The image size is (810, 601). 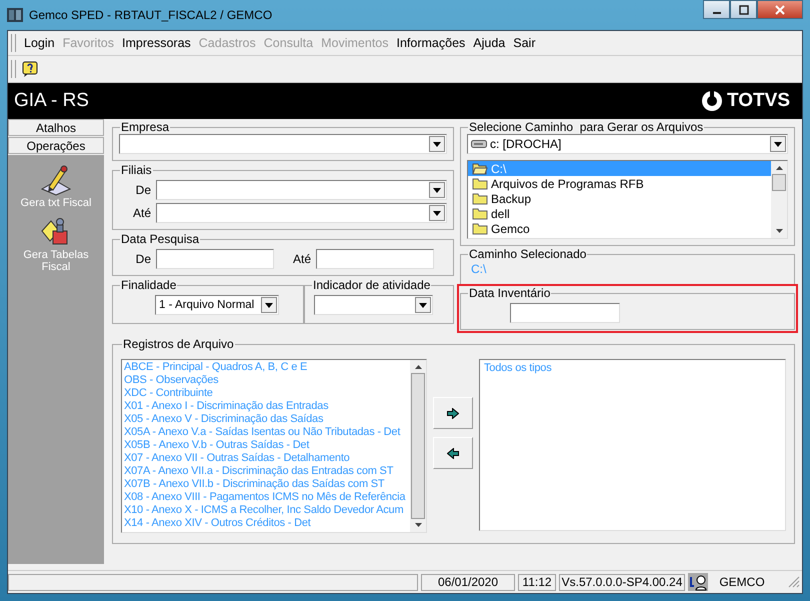 What do you see at coordinates (266, 445) in the screenshot?
I see `list-item: X05B - Anexo V.b - Outras Saídas - Det` at bounding box center [266, 445].